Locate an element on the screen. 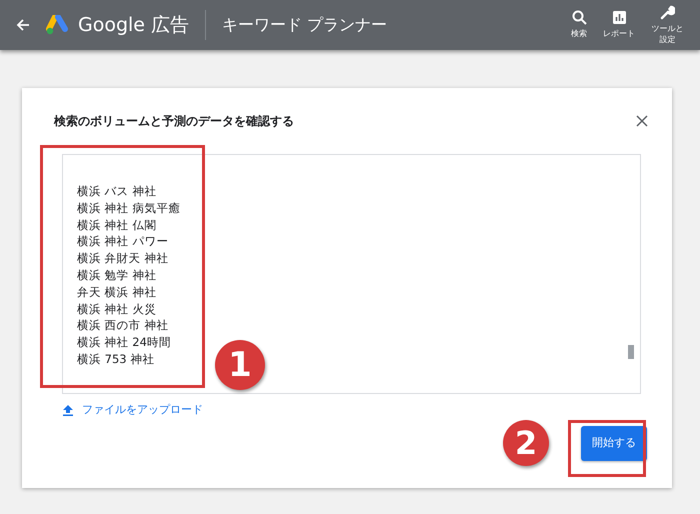 Image resolution: width=700 pixels, height=514 pixels. logo-icon is located at coordinates (58, 25).